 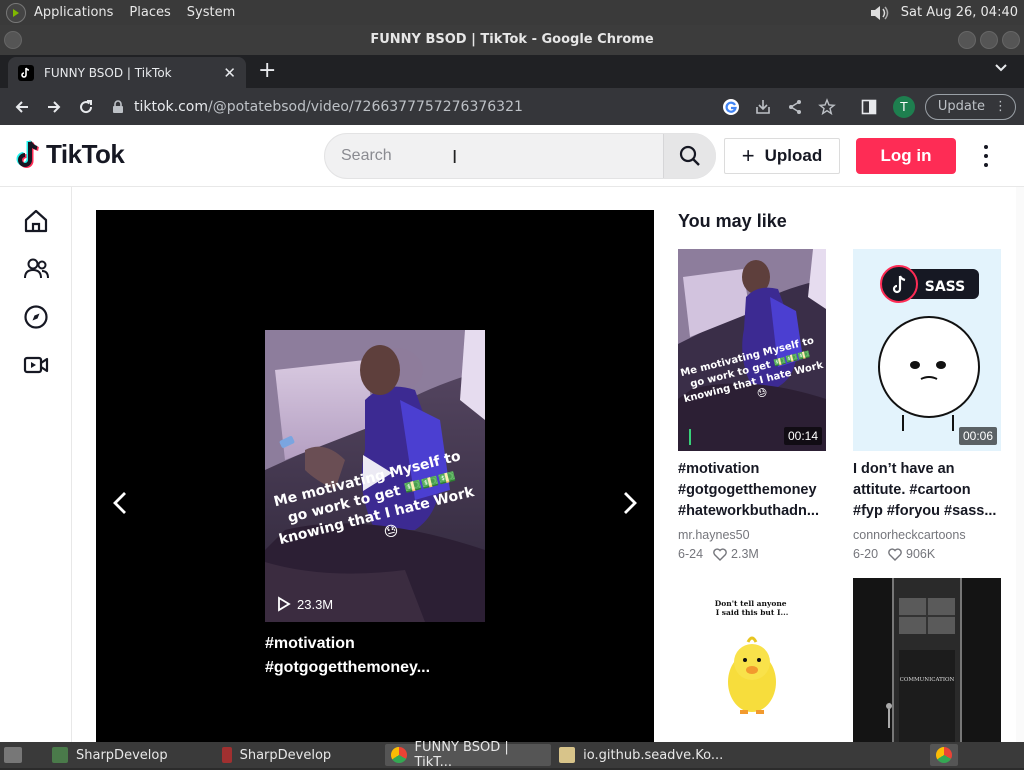 I want to click on back-icon, so click(x=22, y=107).